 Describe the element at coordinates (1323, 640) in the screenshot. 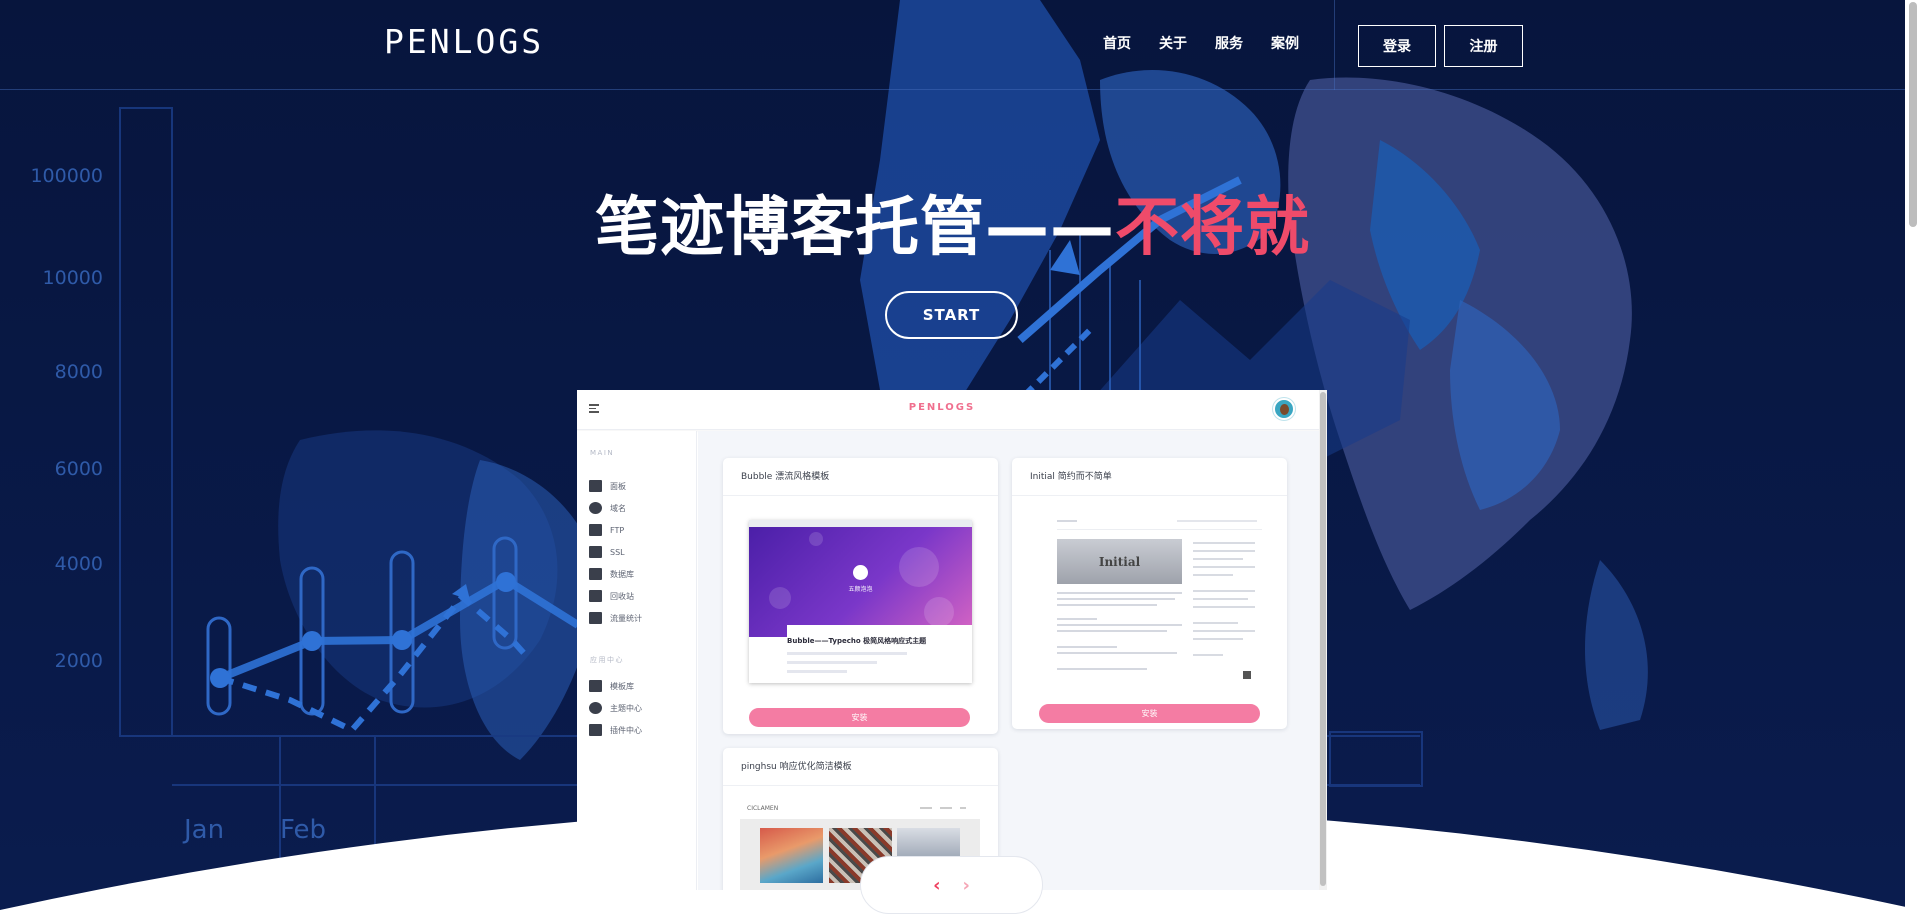

I see `preview-scrollbar` at that location.